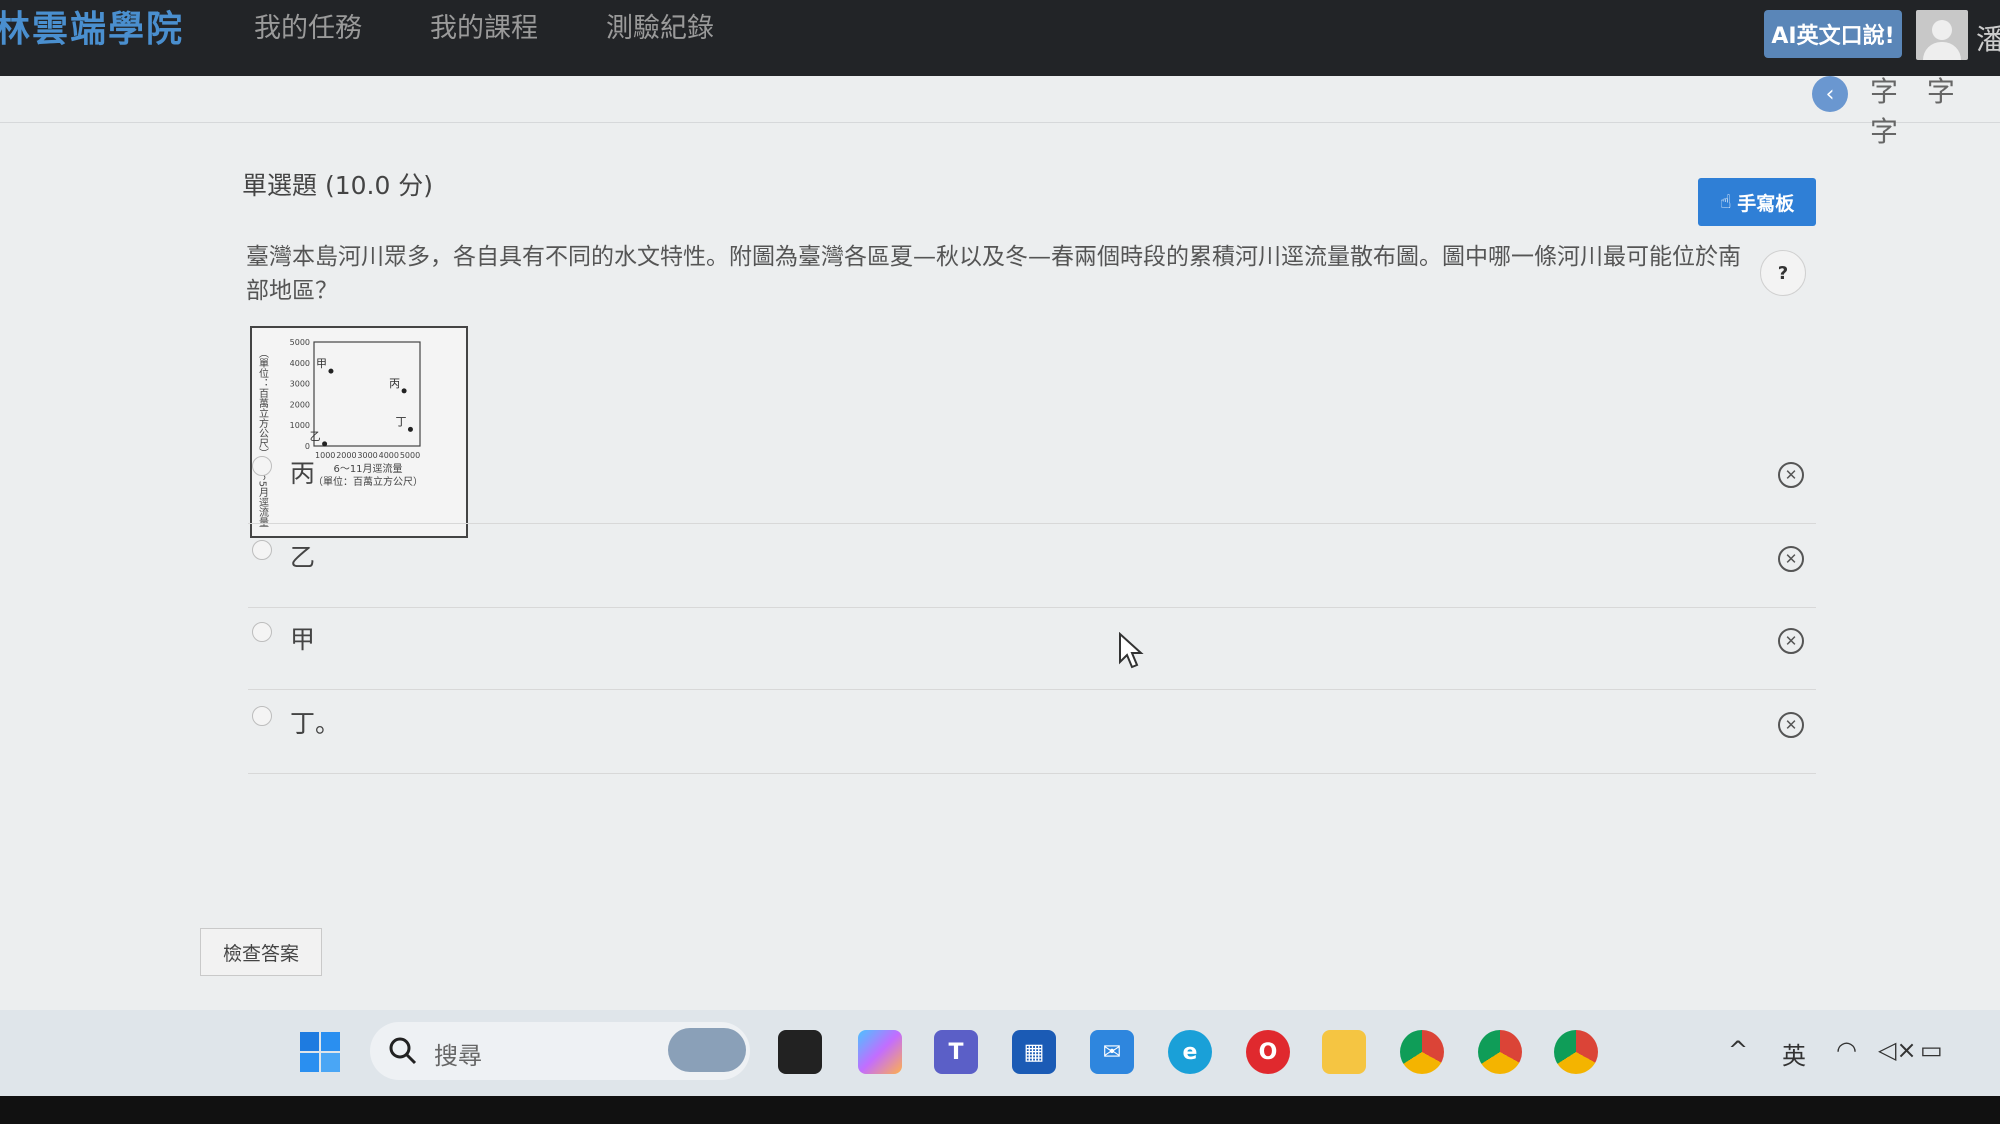  I want to click on y-tick-label: 3000, so click(300, 384).